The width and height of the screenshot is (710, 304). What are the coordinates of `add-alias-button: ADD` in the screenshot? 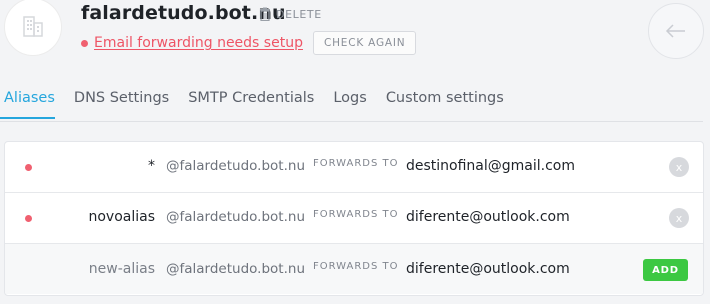 It's located at (665, 270).